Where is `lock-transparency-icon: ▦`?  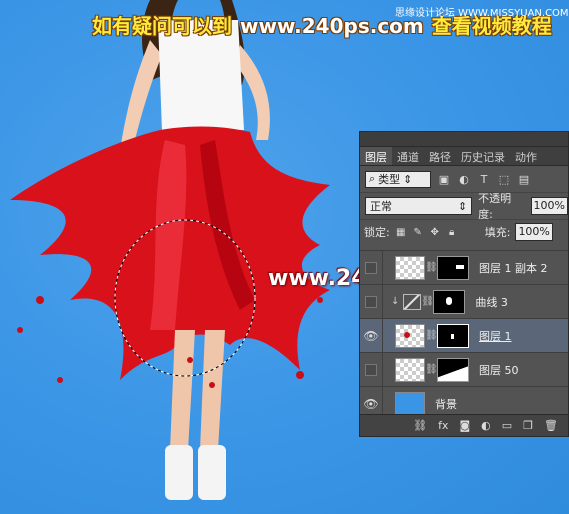 lock-transparency-icon: ▦ is located at coordinates (401, 232).